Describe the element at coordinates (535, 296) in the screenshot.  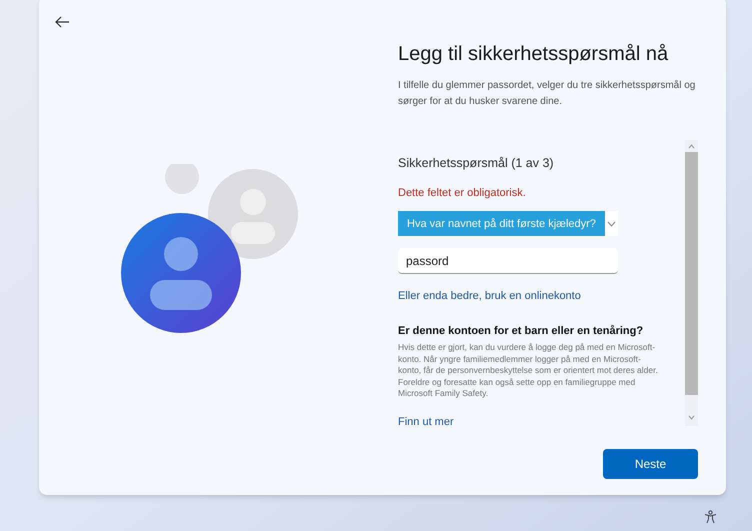
I see `online-account-link: Eller enda bedre, bruk en onlinekonto` at that location.